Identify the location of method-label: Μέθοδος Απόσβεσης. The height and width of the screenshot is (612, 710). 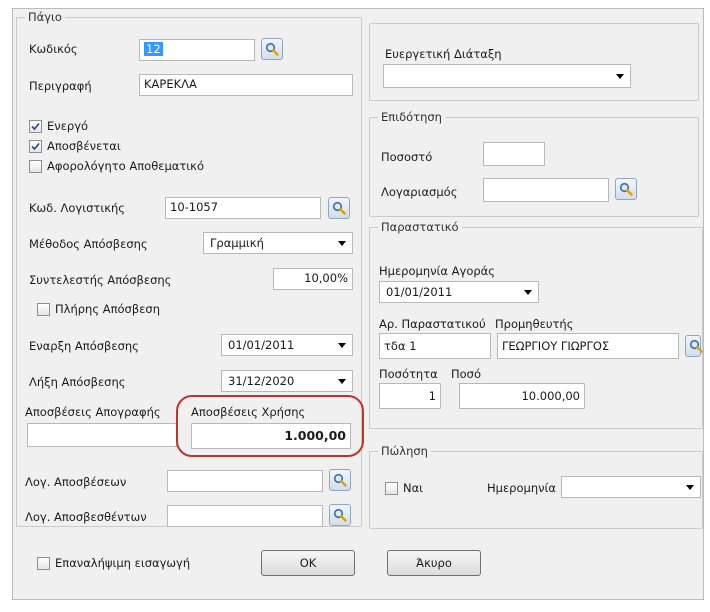
(88, 244).